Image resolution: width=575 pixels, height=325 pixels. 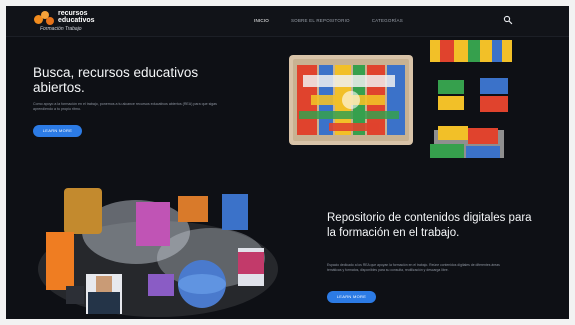 I want to click on hero-title: Busca, recursos educativos abiertos., so click(x=116, y=80).